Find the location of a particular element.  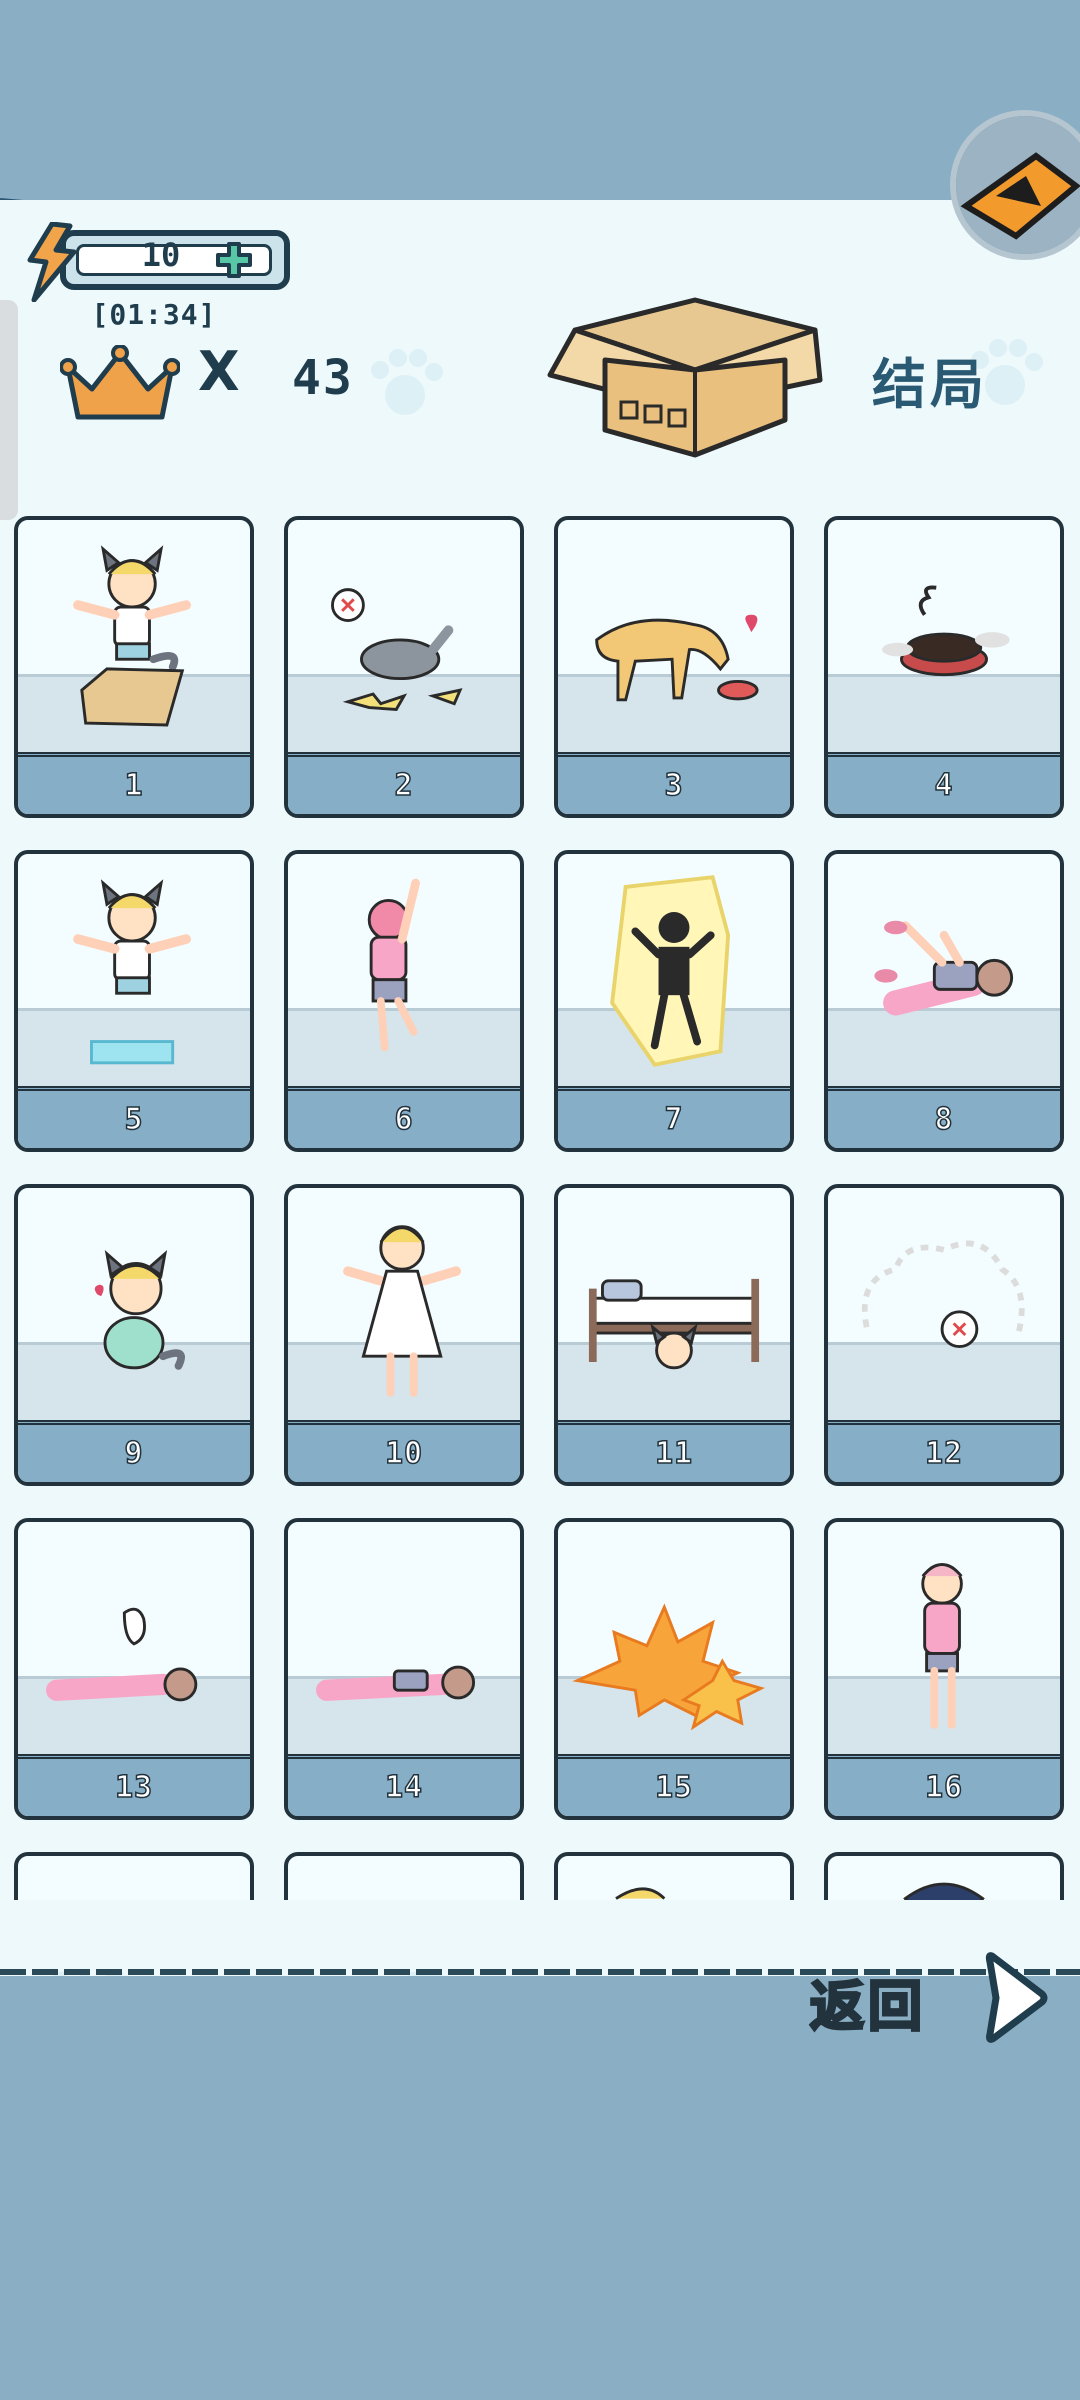

ending-card-10: 10 is located at coordinates (404, 1335).